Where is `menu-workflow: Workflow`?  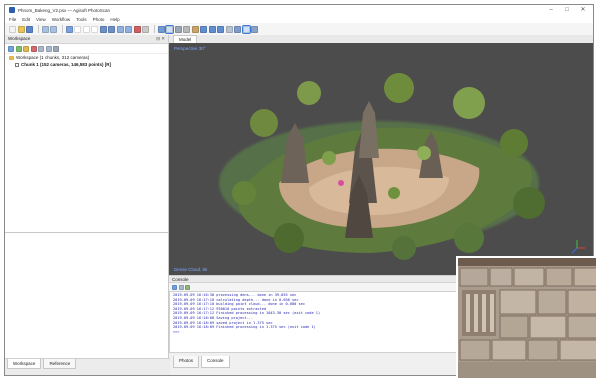 menu-workflow: Workflow is located at coordinates (61, 19).